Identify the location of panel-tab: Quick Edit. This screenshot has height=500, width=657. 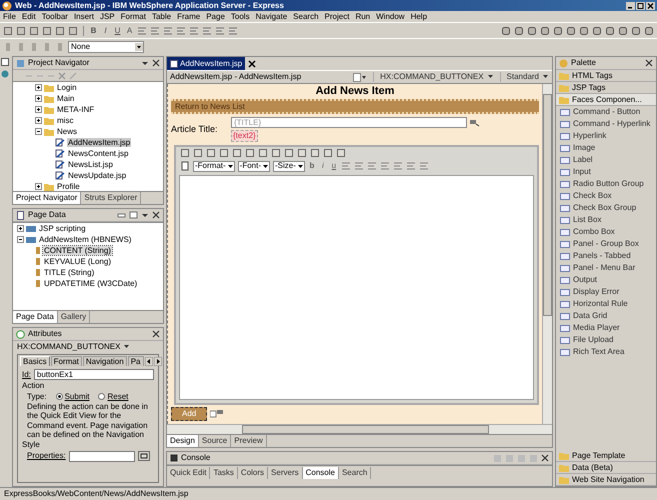
(188, 473).